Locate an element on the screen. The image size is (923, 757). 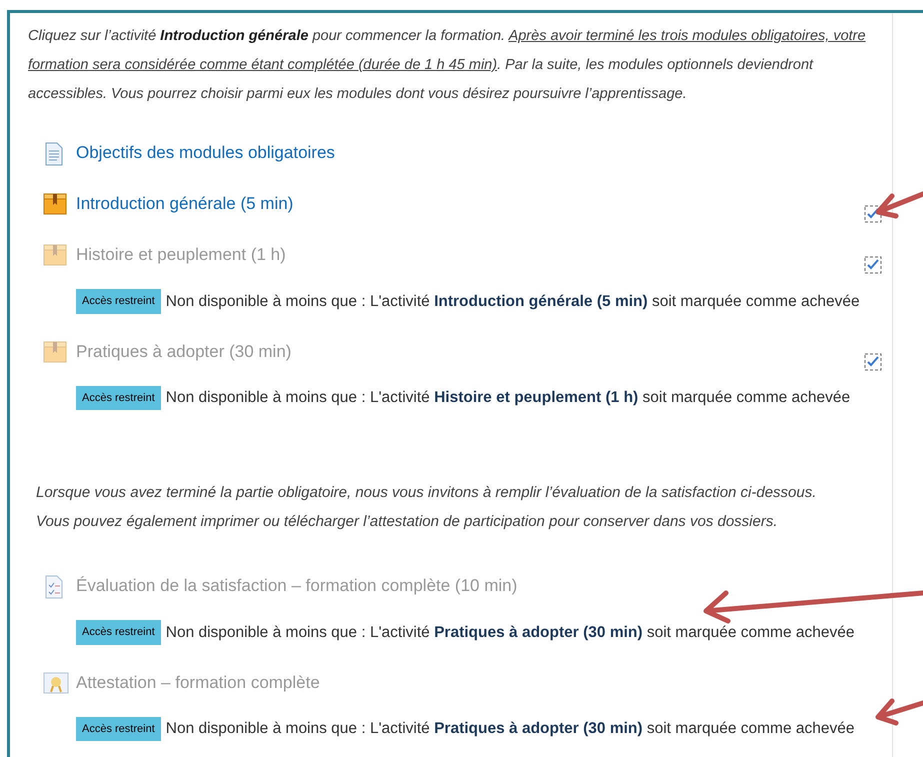
activity-link: Objectifs des modules obligatoires is located at coordinates (205, 153).